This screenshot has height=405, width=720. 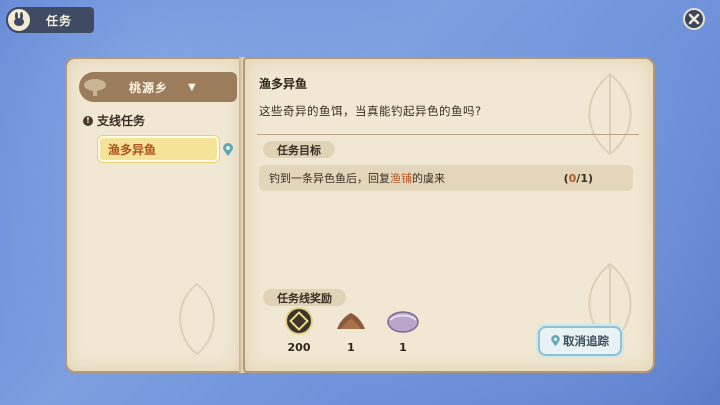 I want to click on untrack-button-label: 取消追踪, so click(x=586, y=341).